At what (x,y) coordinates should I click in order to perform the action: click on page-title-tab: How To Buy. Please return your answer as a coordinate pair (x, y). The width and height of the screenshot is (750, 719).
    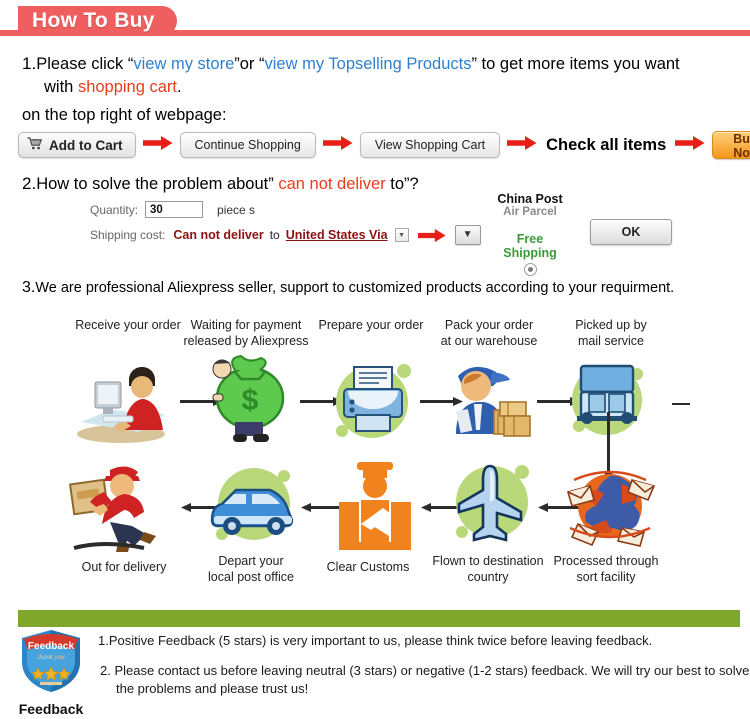
    Looking at the image, I should click on (97, 21).